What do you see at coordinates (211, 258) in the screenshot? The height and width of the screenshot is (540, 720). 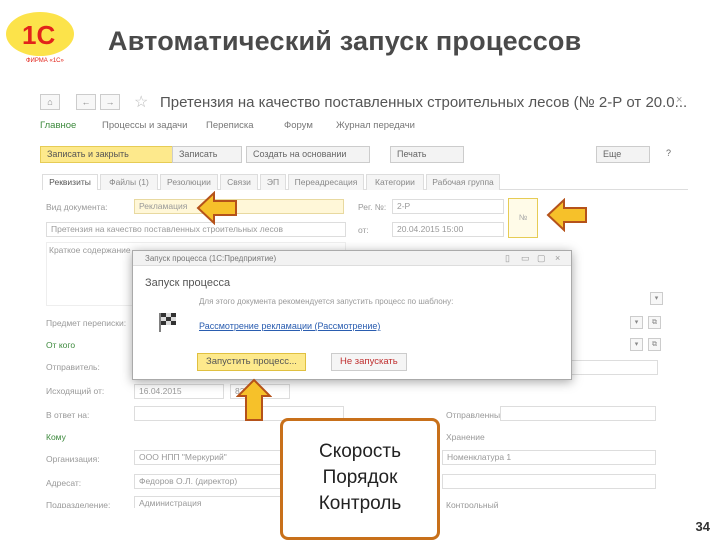 I see `dialog-caption: Запуск процесса (1С:Предприятие)` at bounding box center [211, 258].